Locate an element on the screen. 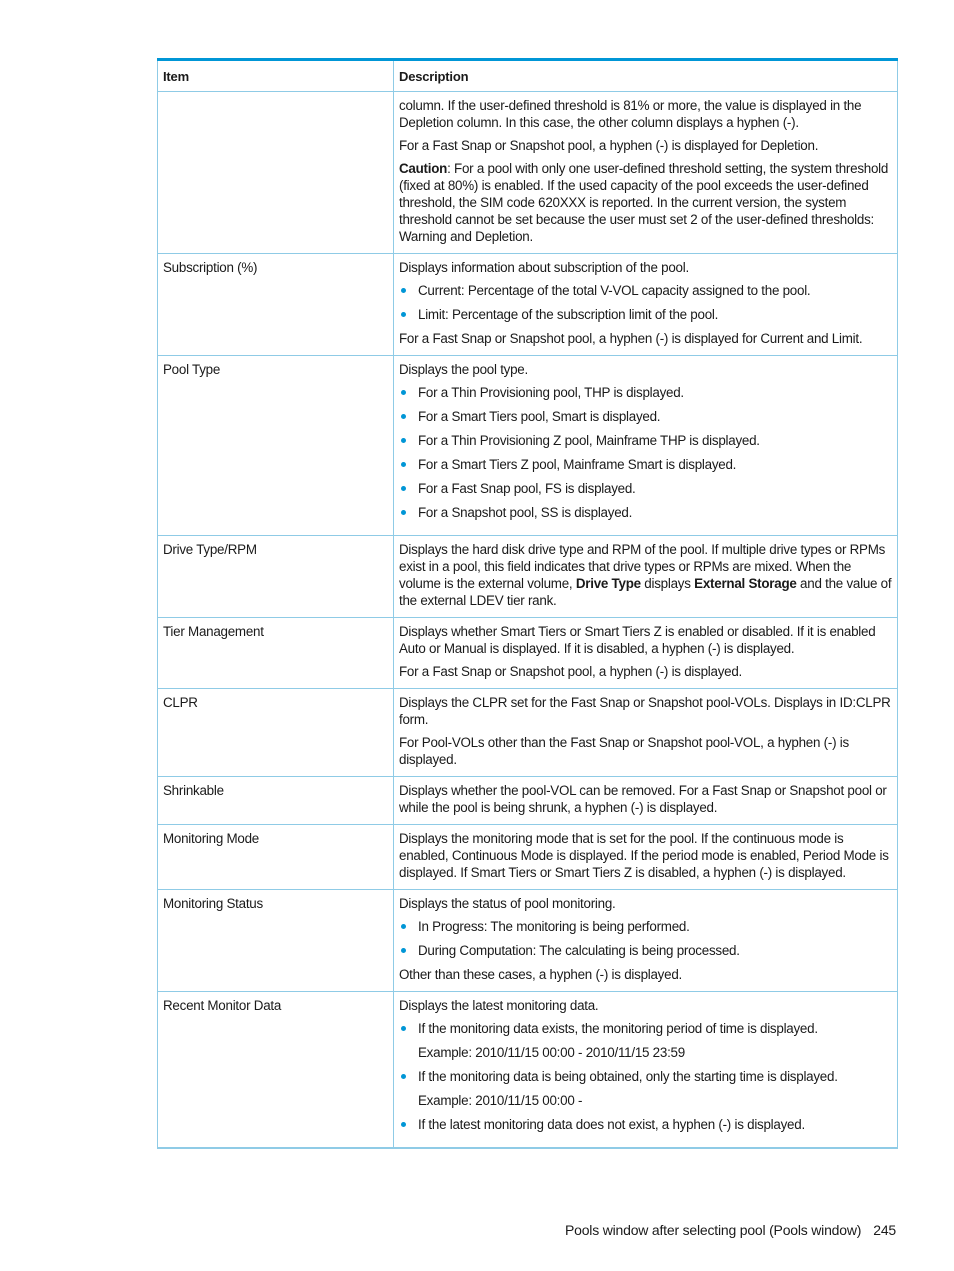 The image size is (954, 1271). item-cell: Shrinkable is located at coordinates (275, 800).